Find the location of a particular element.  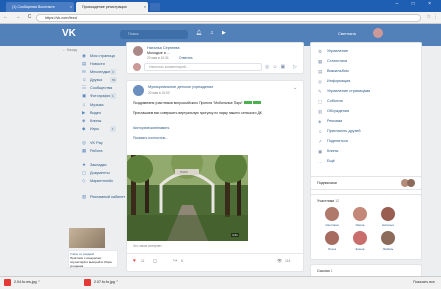

group-action-label: Информация is located at coordinates (339, 81).